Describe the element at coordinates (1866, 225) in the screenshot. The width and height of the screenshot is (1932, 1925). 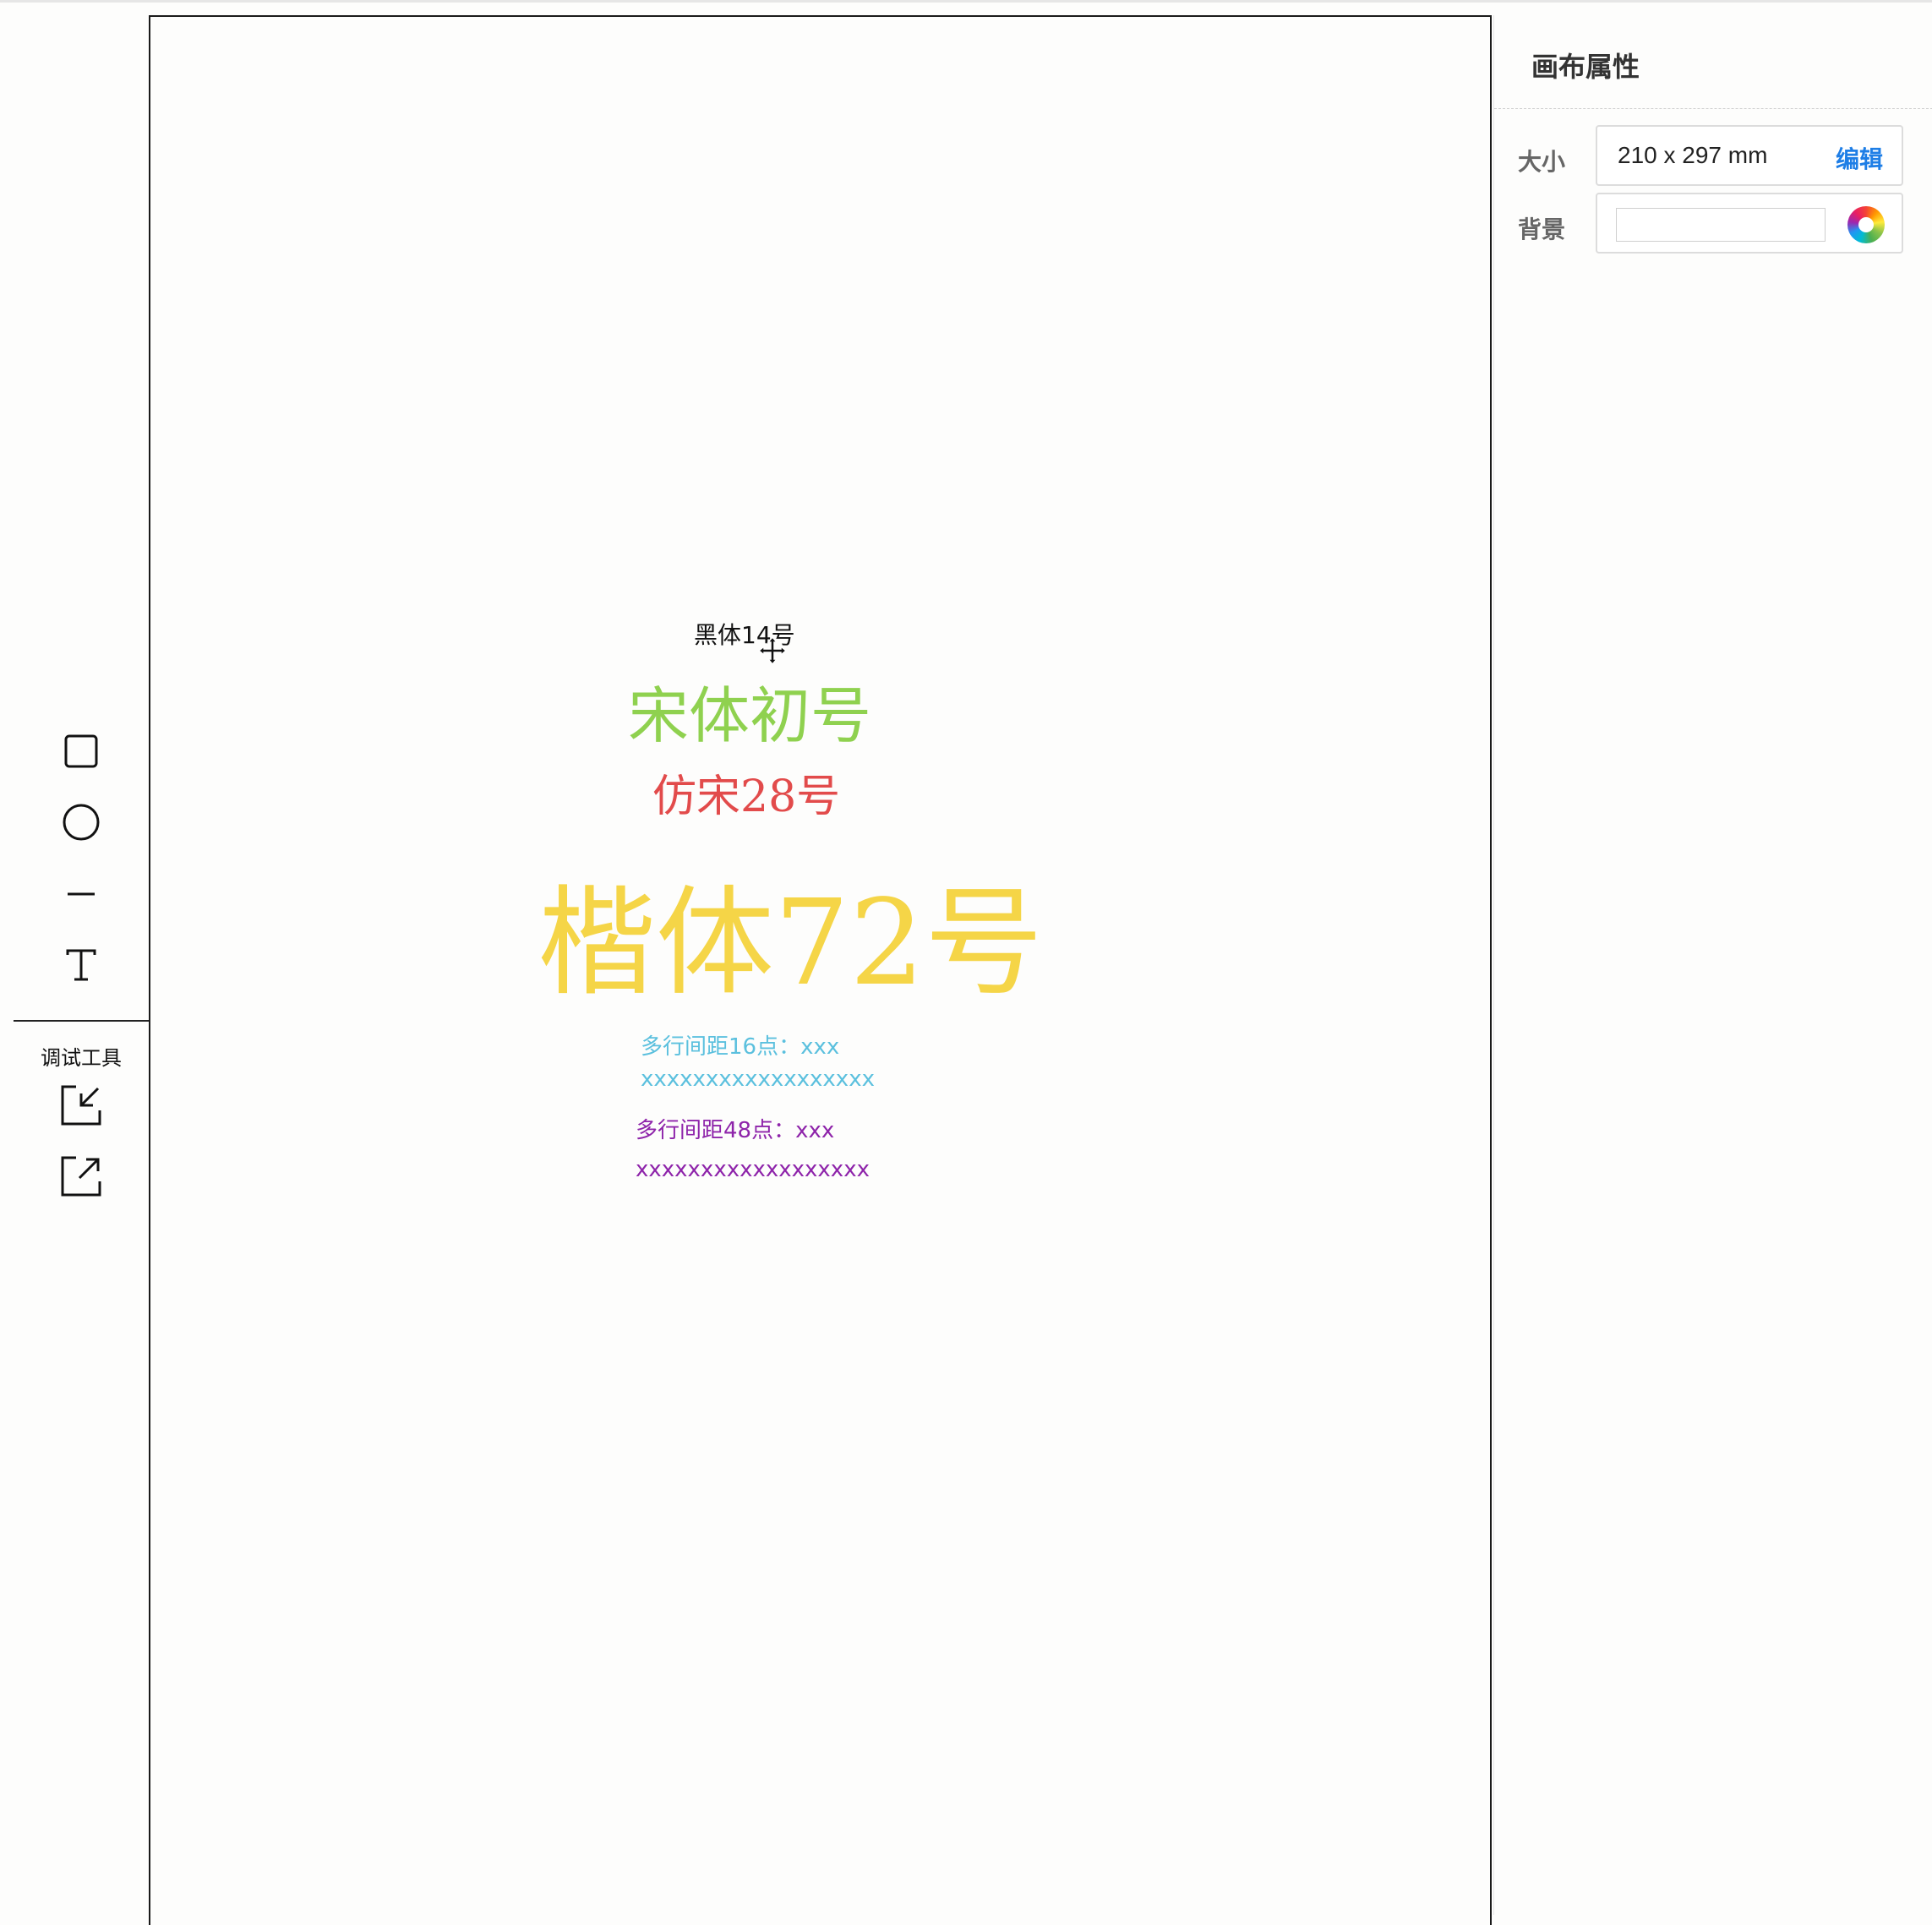
I see `color-picker-icon` at that location.